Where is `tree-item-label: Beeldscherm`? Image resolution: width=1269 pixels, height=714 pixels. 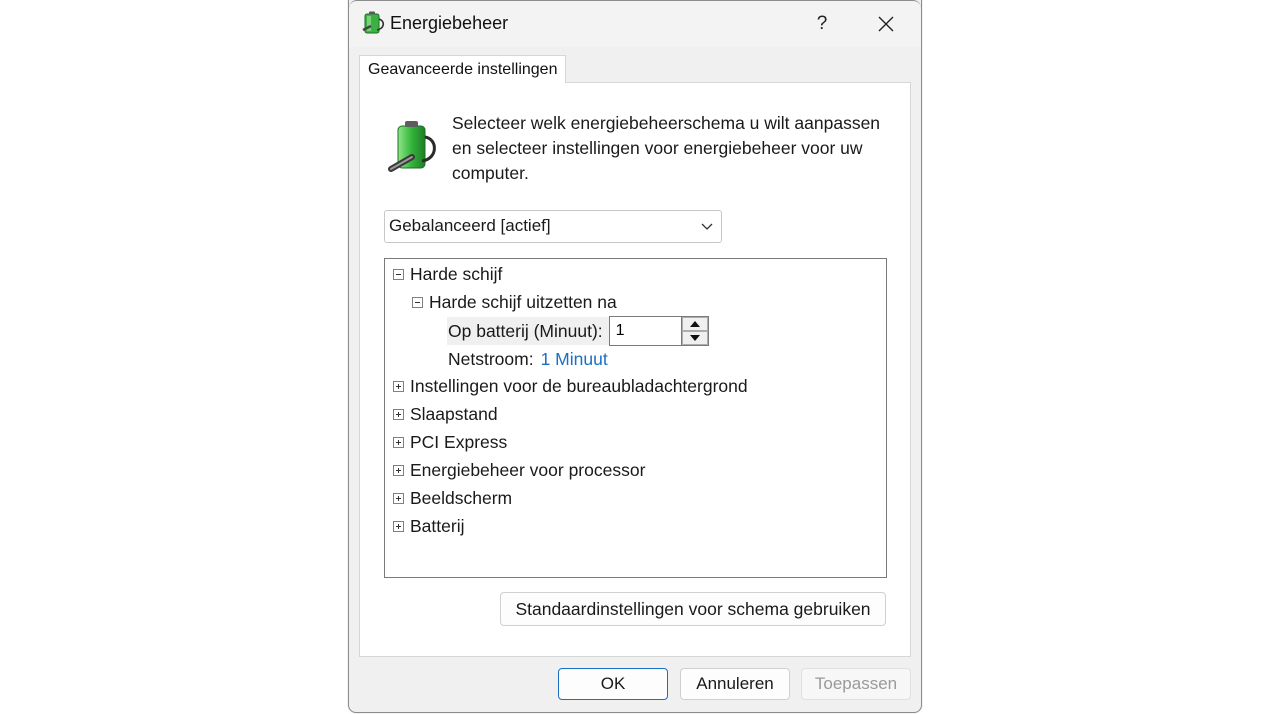 tree-item-label: Beeldscherm is located at coordinates (461, 497).